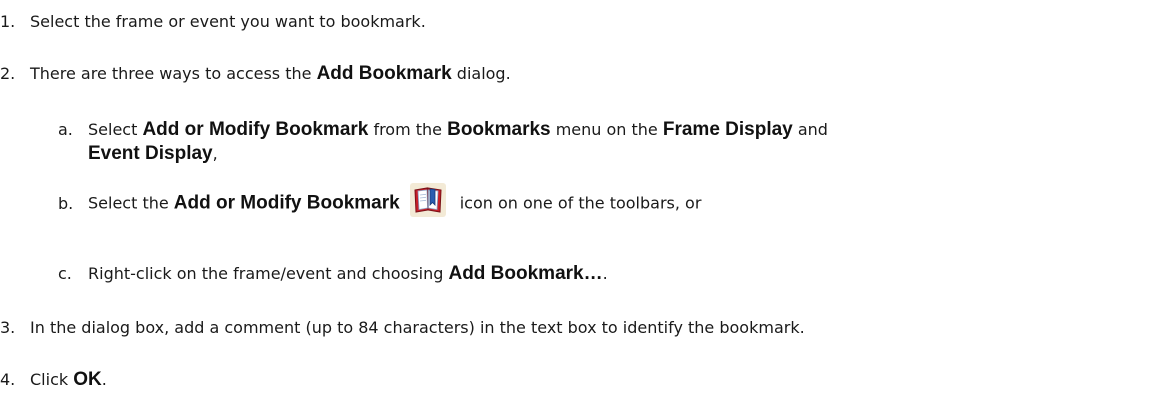 The width and height of the screenshot is (1150, 413). I want to click on substep-text: ., so click(605, 273).